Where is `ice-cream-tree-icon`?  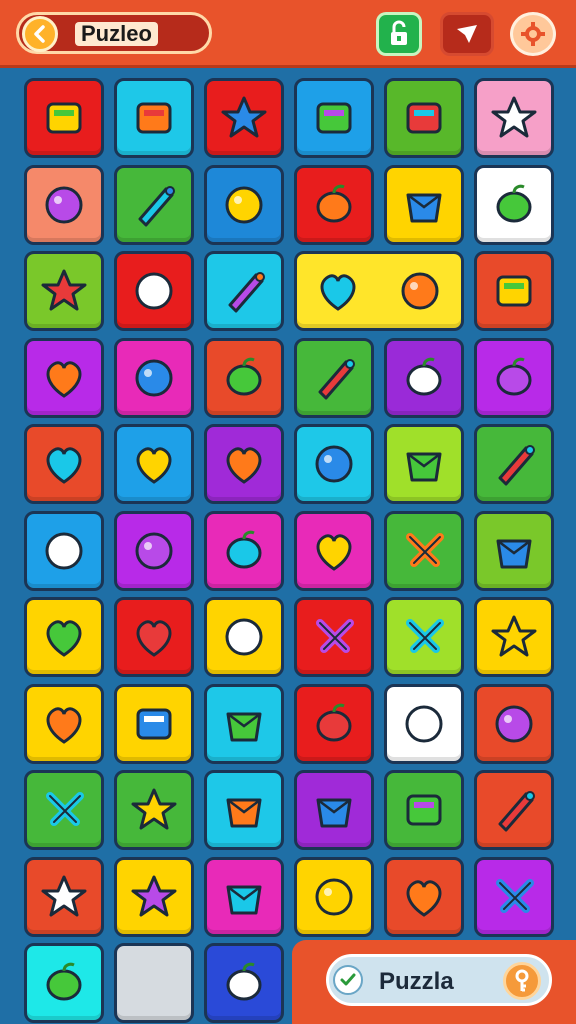
ice-cream-tree-icon is located at coordinates (338, 292).